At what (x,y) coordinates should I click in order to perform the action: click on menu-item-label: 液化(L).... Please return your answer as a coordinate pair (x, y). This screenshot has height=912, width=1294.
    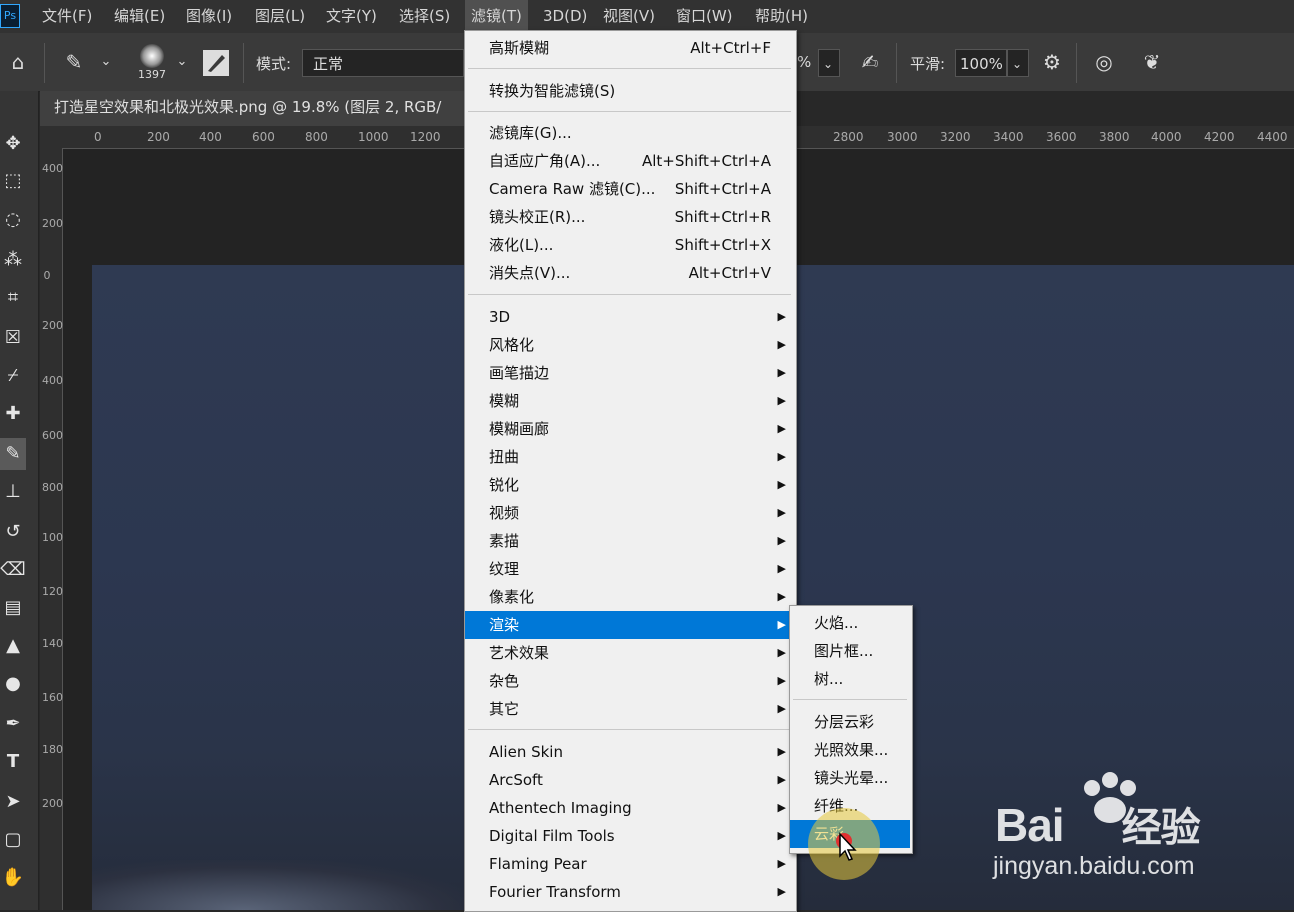
    Looking at the image, I should click on (521, 245).